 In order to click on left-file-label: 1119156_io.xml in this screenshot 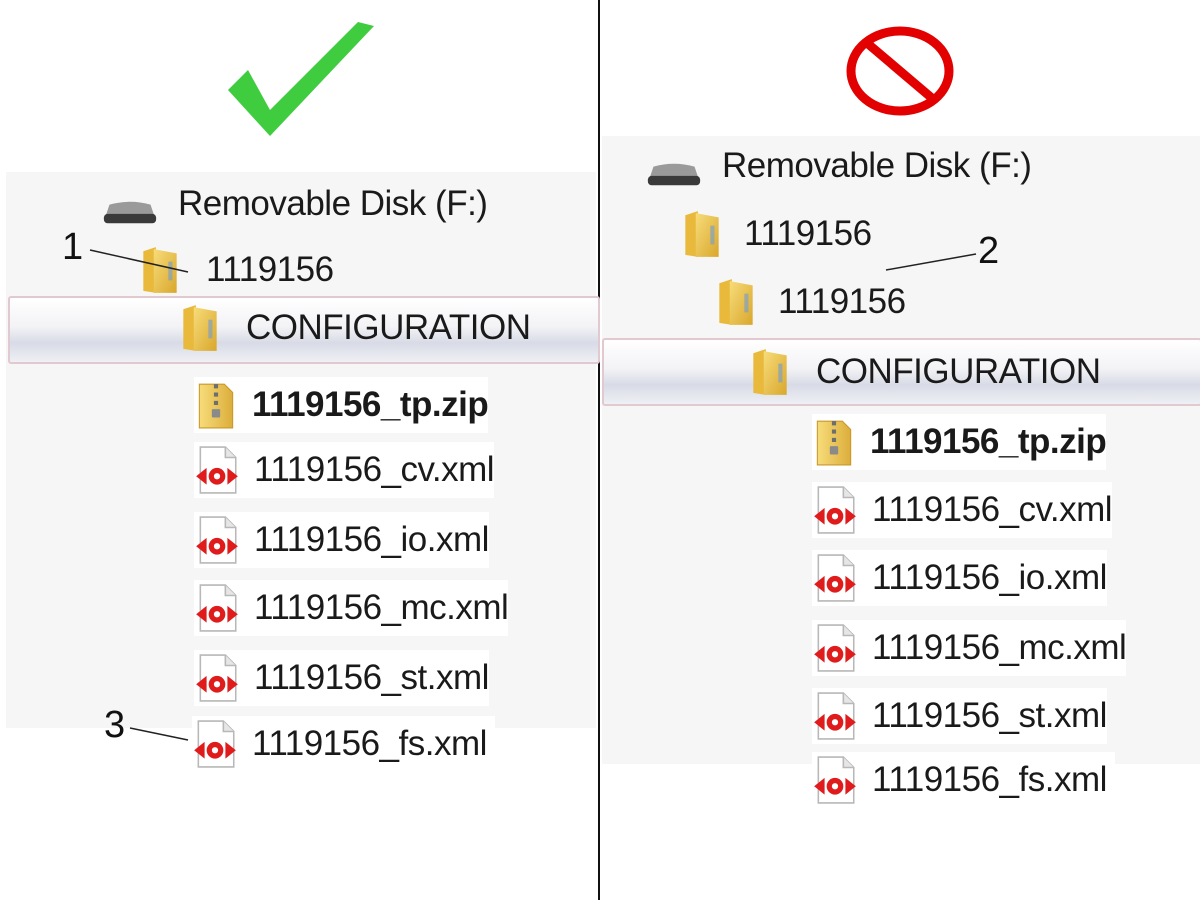, I will do `click(371, 539)`.